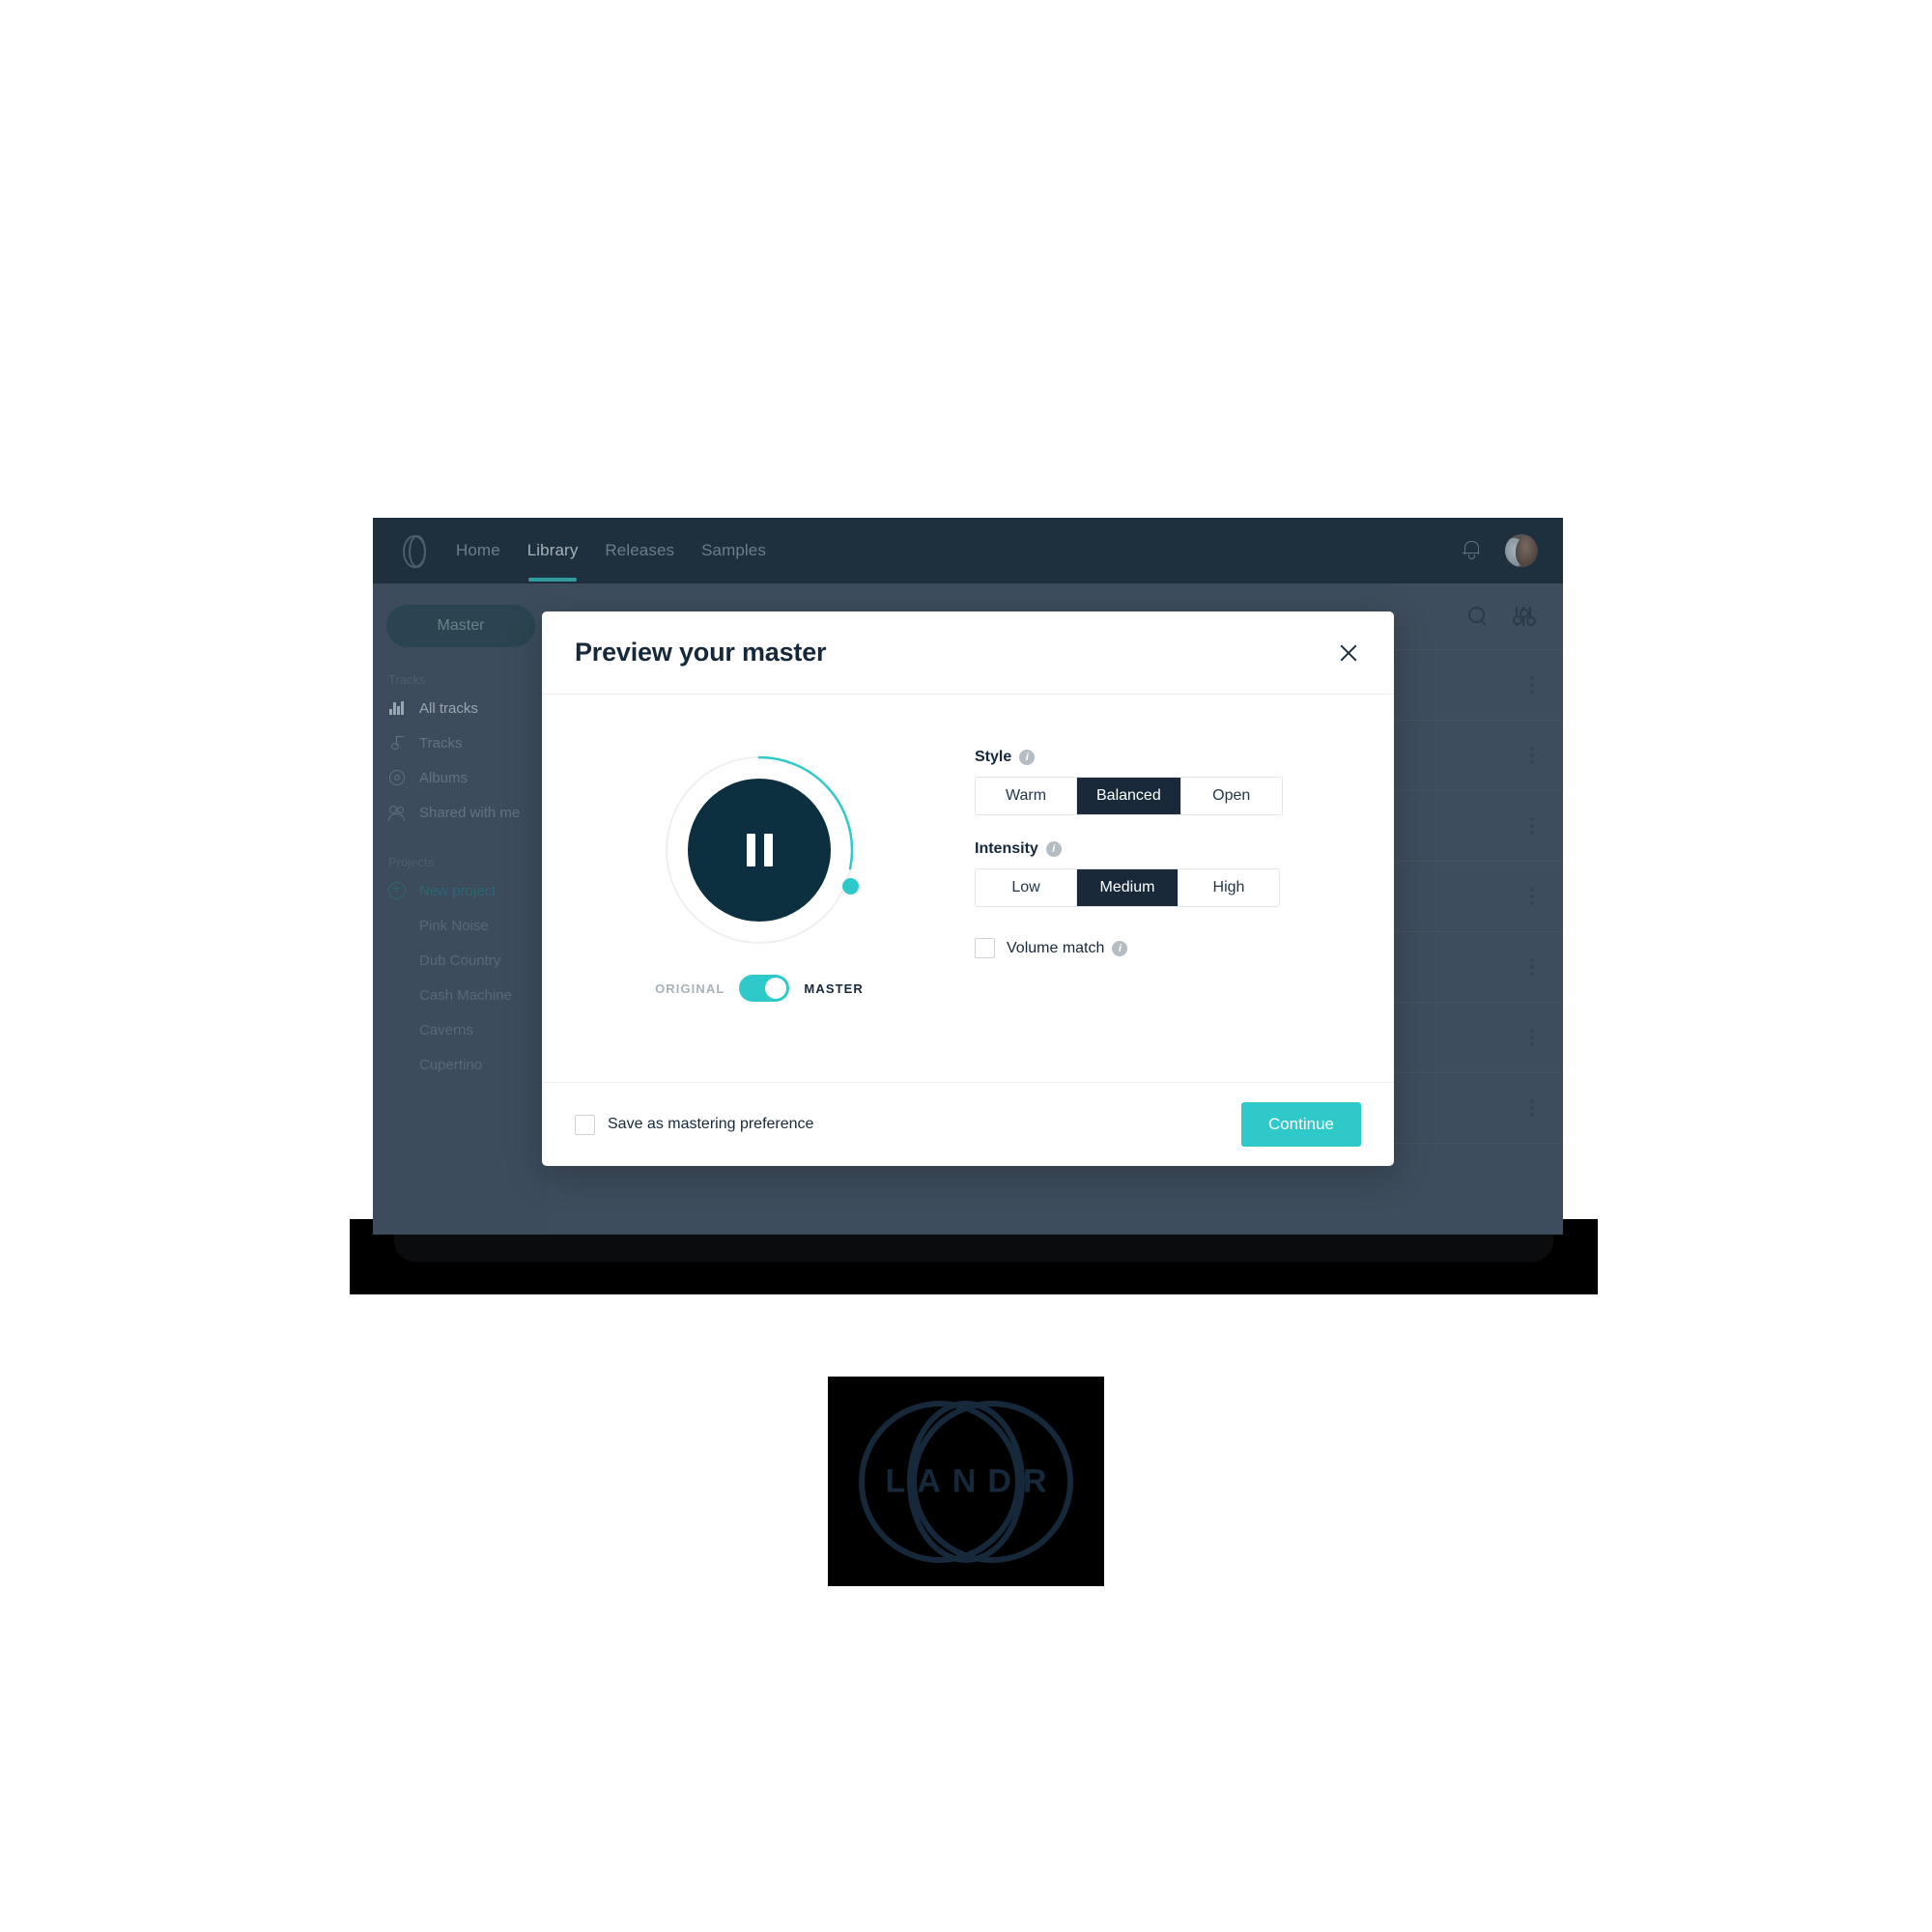  What do you see at coordinates (1026, 796) in the screenshot?
I see `style-option-warm: Warm` at bounding box center [1026, 796].